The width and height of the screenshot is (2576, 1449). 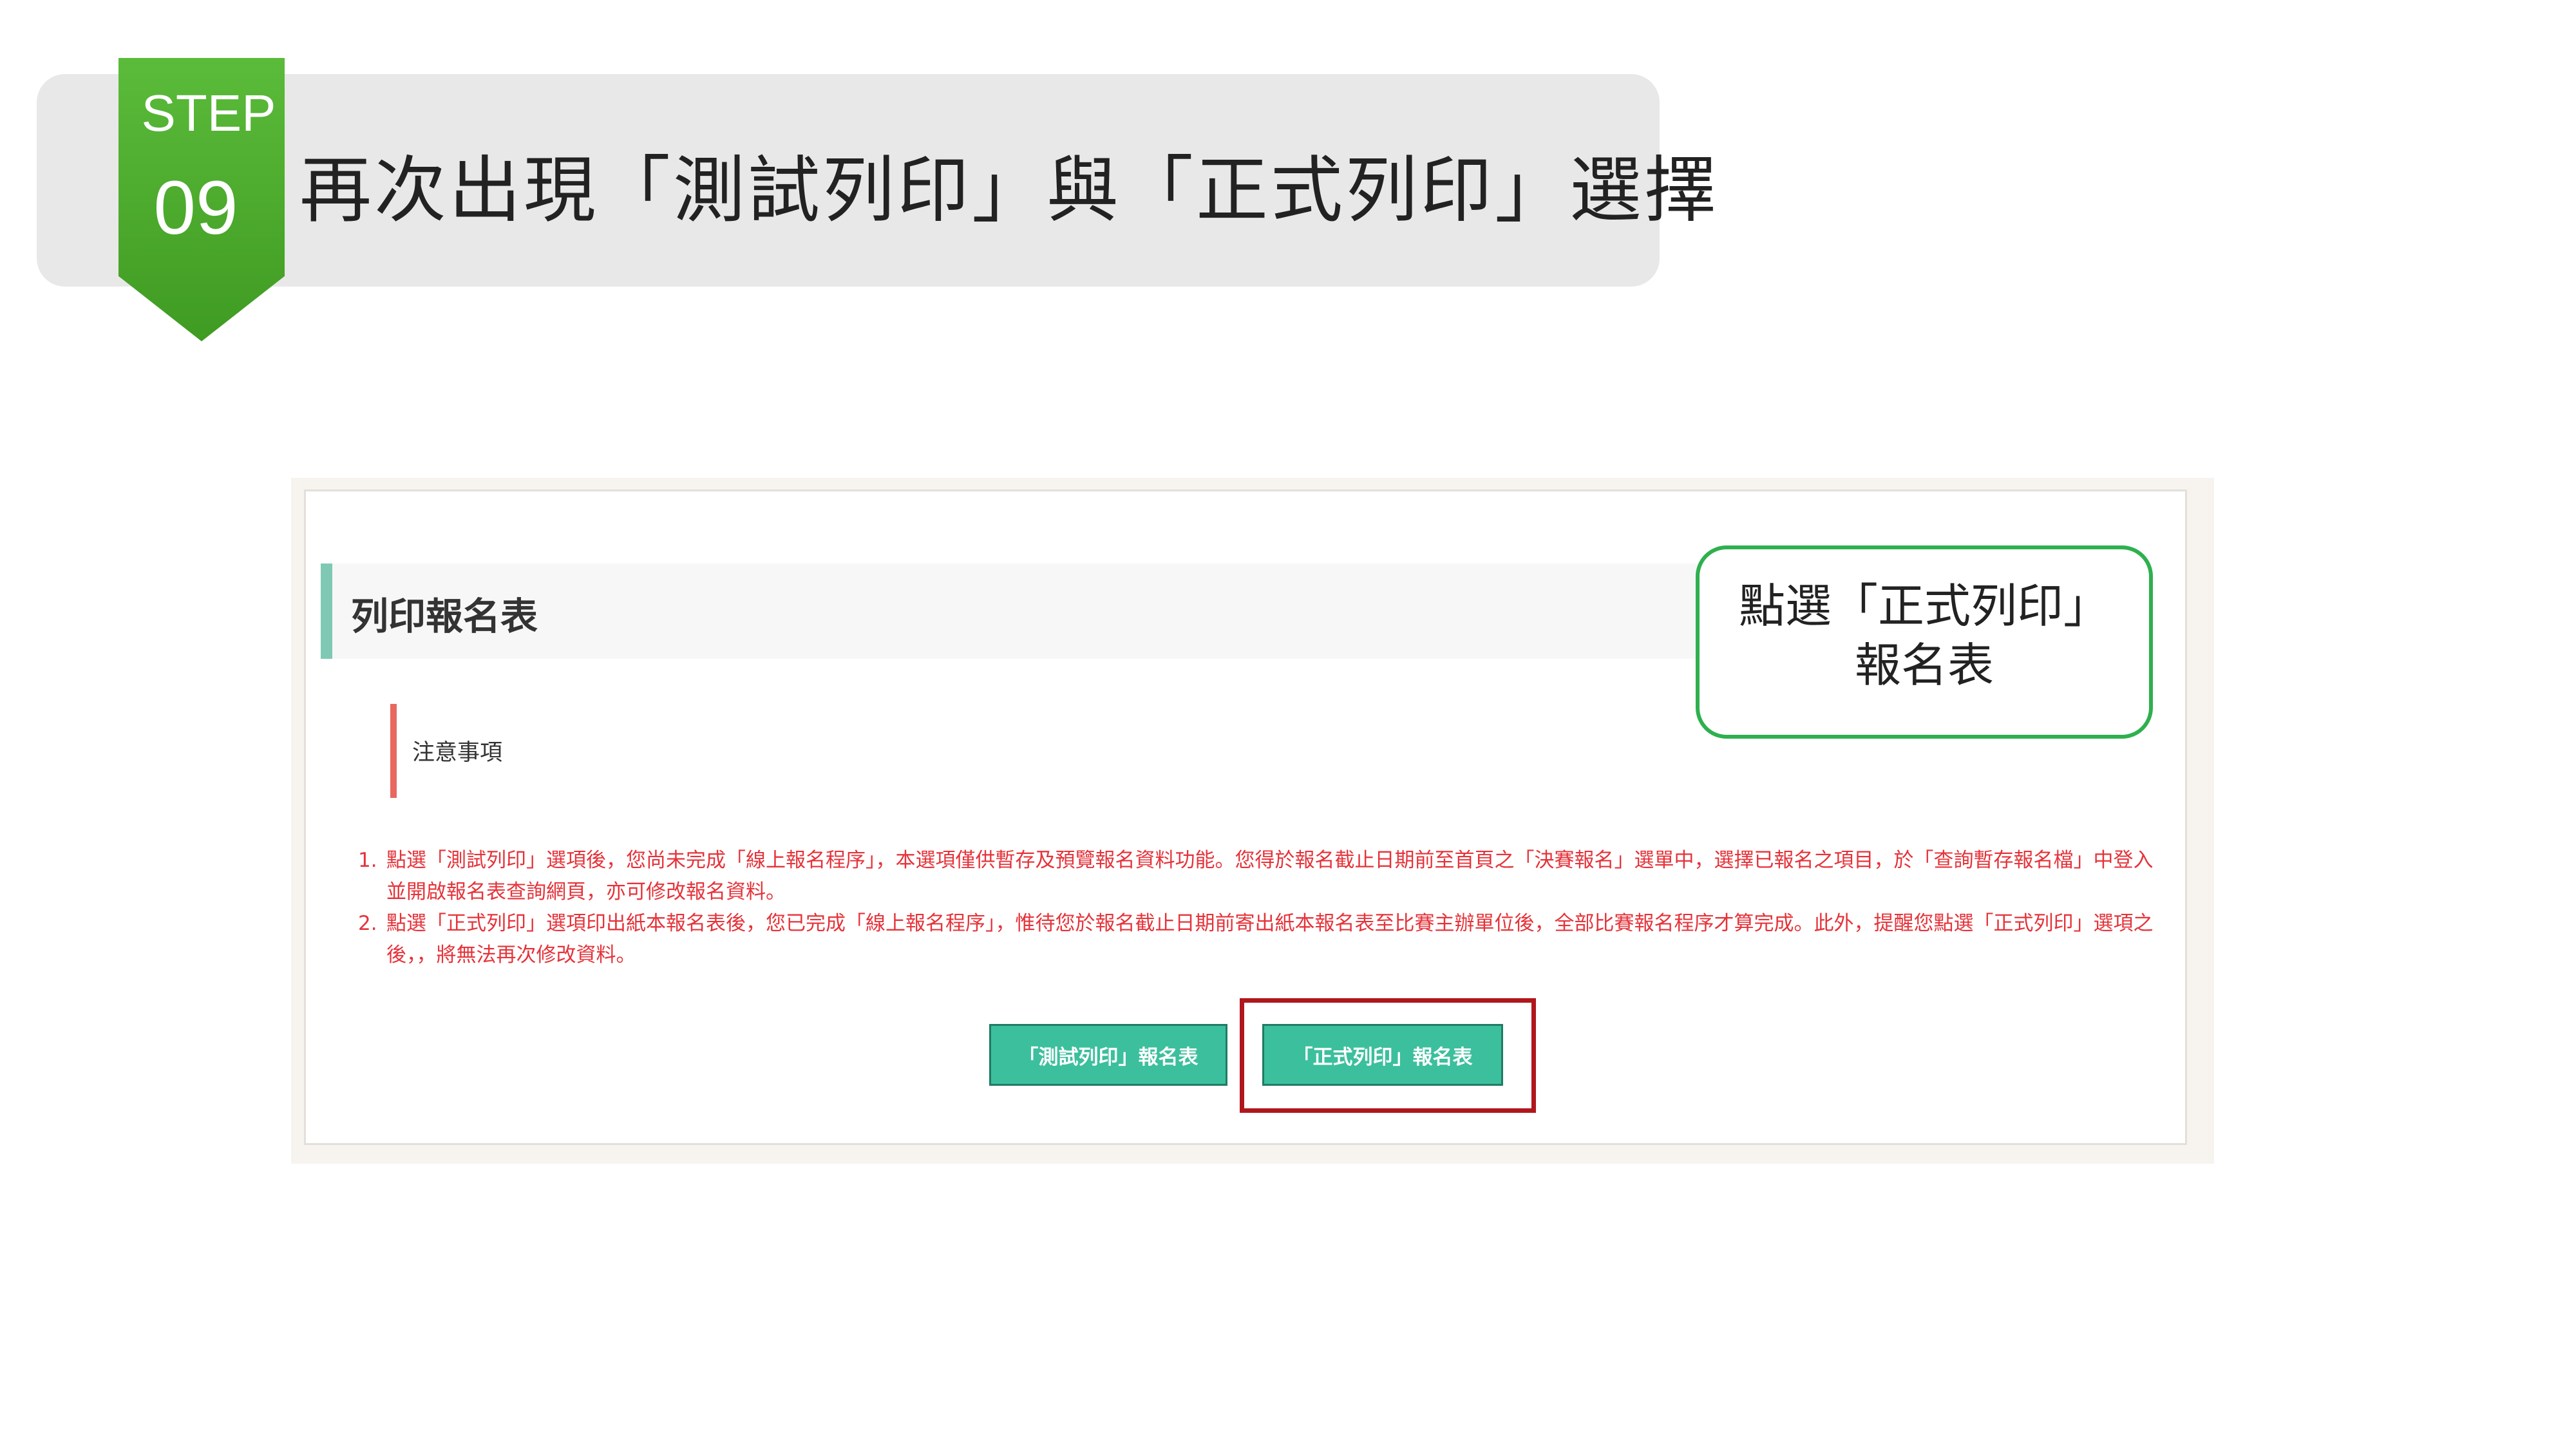 What do you see at coordinates (1388, 1055) in the screenshot?
I see `highlight-frame` at bounding box center [1388, 1055].